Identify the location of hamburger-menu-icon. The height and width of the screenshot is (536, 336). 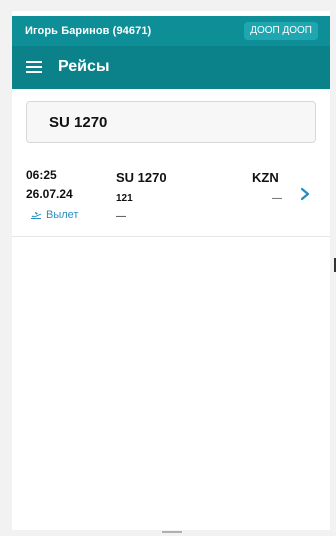
(34, 67).